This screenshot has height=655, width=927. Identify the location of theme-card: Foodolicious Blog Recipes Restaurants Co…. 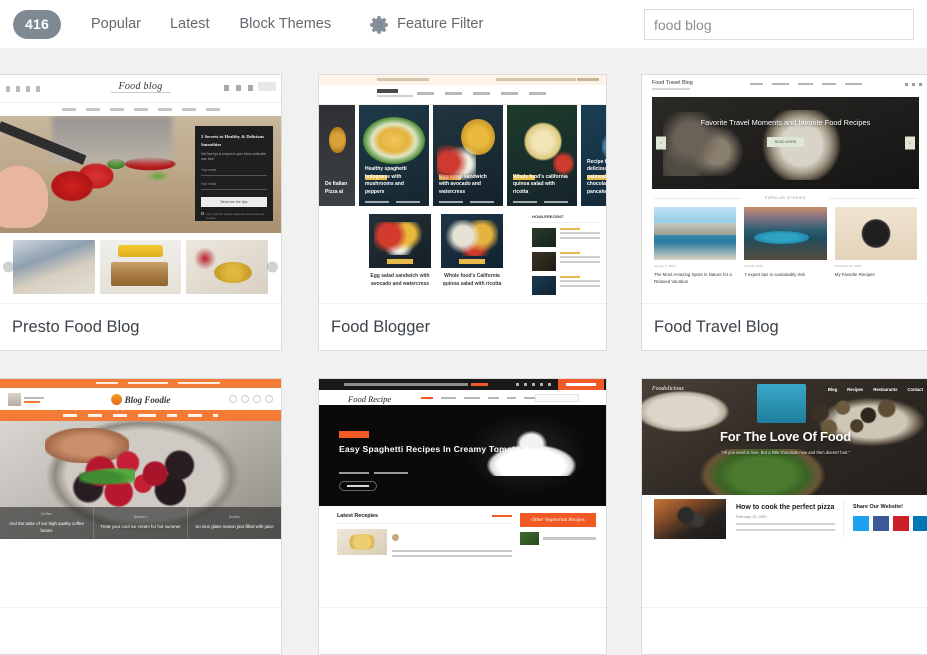
(784, 516).